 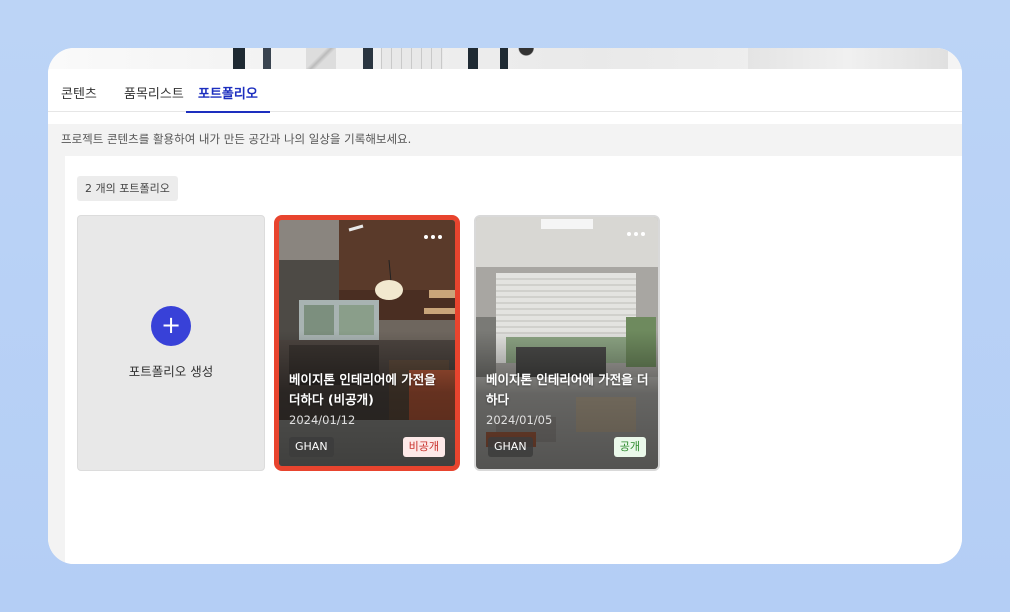 I want to click on create-portfolio-label: 포트폴리오 생성, so click(x=171, y=371).